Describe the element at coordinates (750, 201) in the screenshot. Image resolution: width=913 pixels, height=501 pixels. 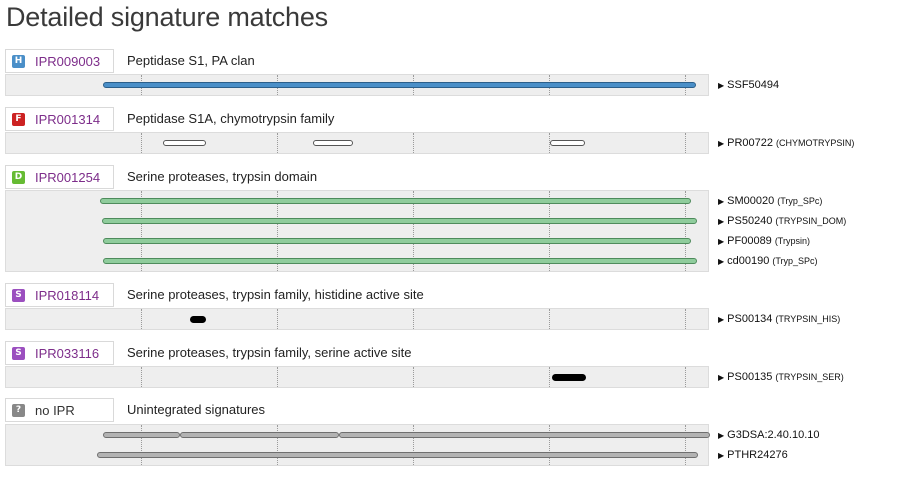
I see `signature-id: SM00020` at that location.